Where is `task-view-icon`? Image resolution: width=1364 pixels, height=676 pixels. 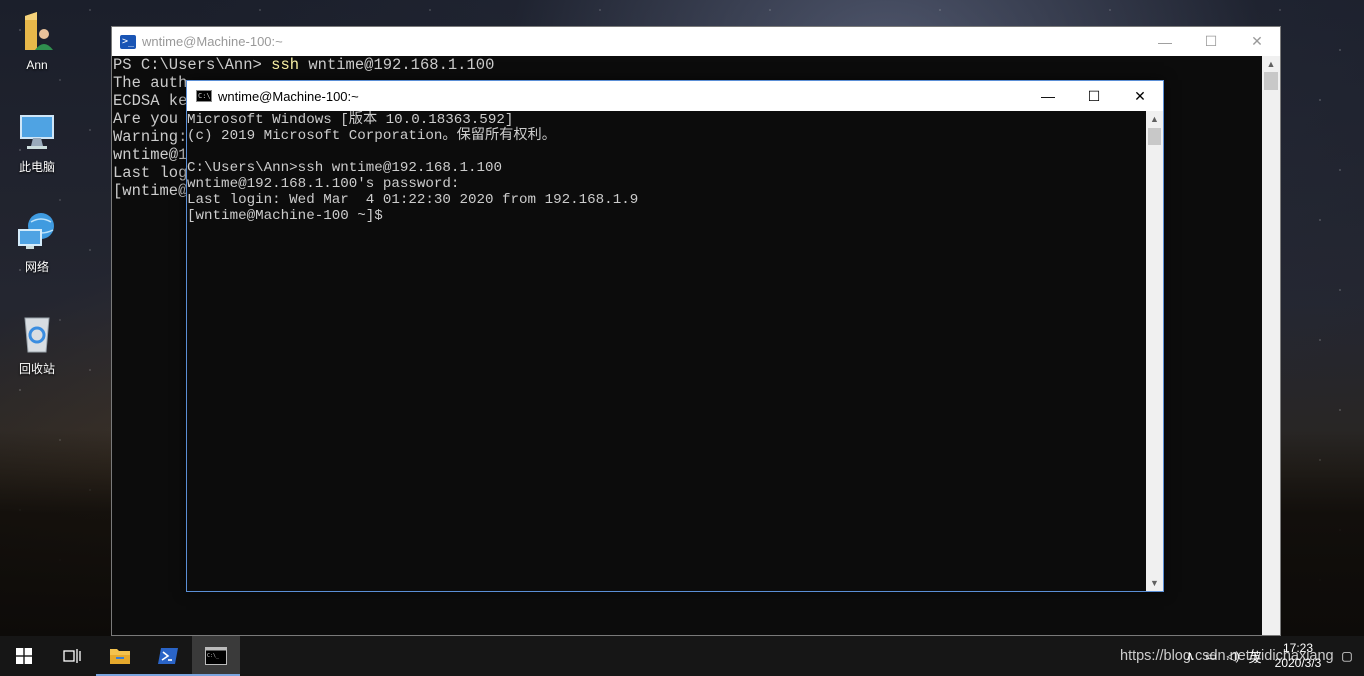 task-view-icon is located at coordinates (72, 656).